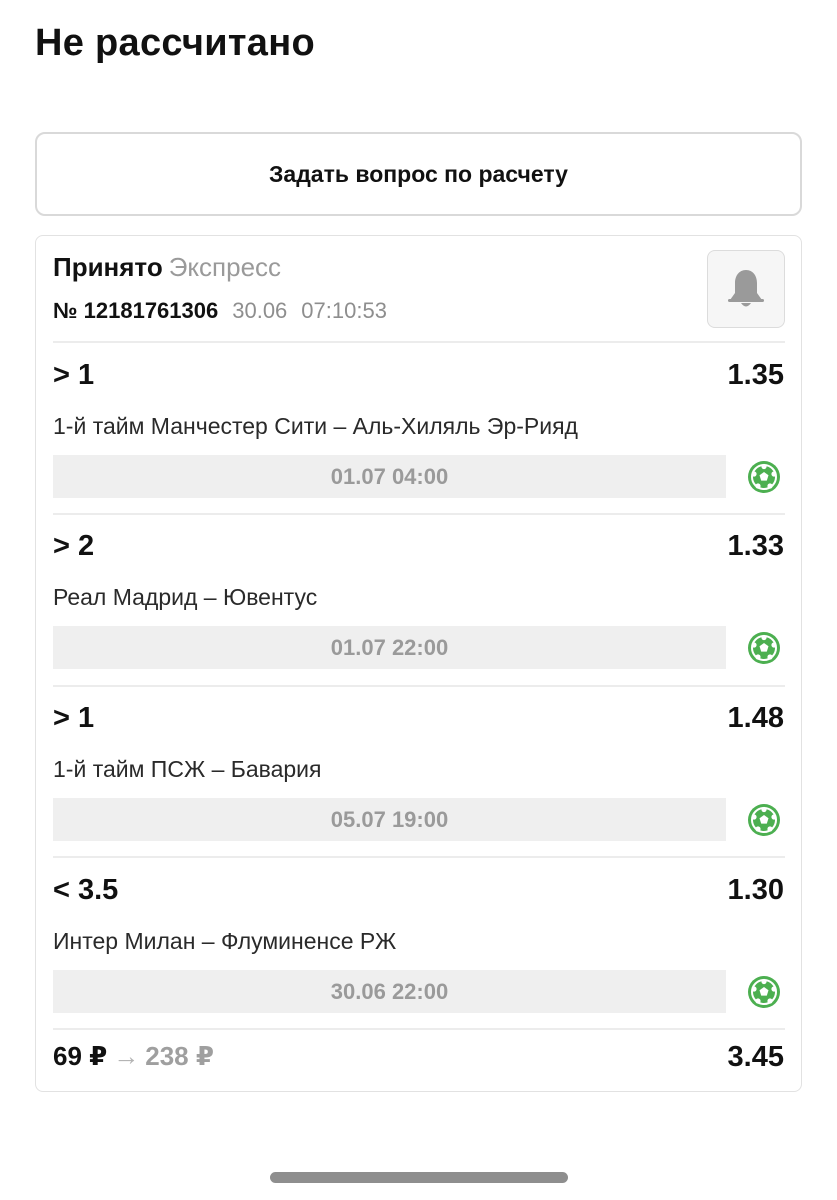  What do you see at coordinates (74, 546) in the screenshot?
I see `event-outcome: > 2` at bounding box center [74, 546].